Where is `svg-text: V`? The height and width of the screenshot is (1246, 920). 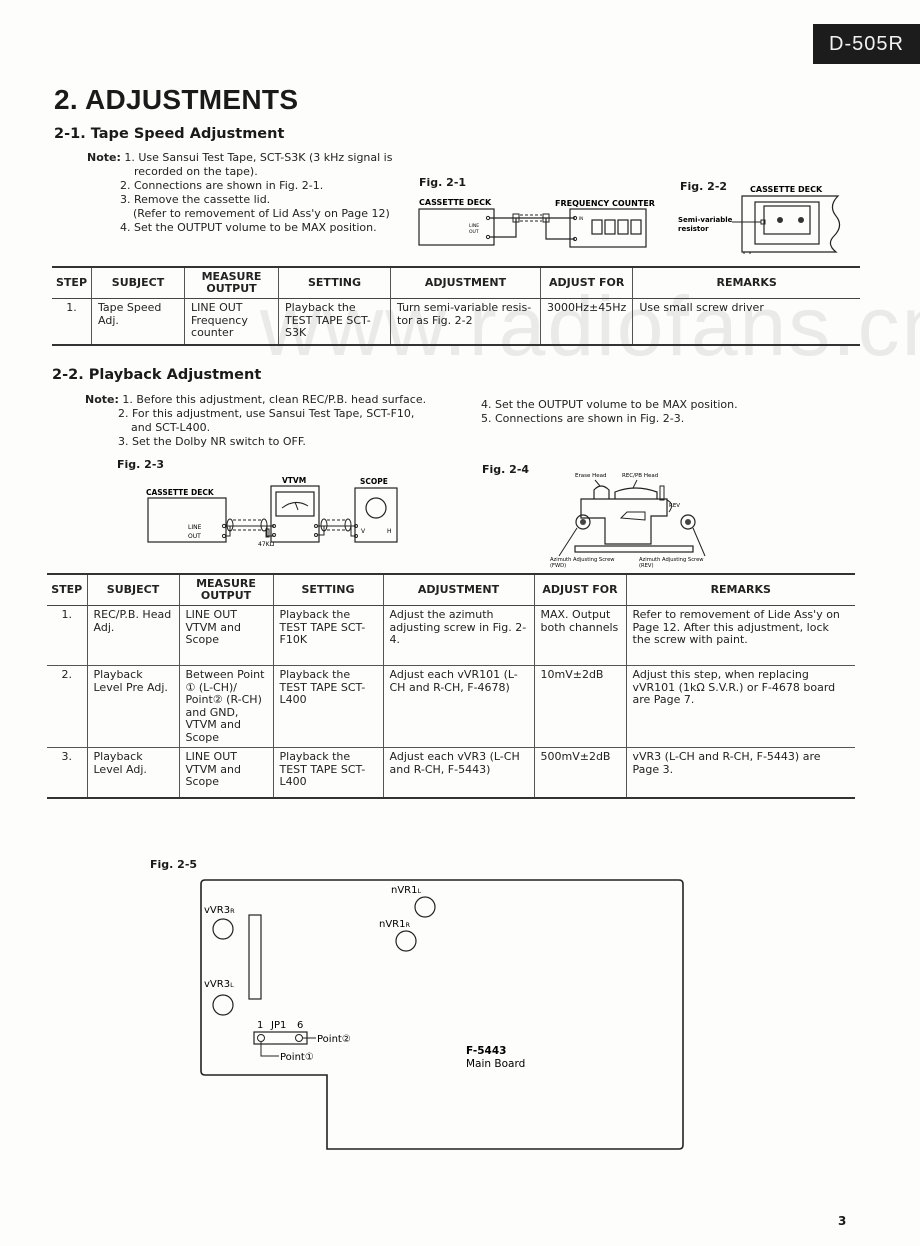
svg-text: V is located at coordinates (363, 531).